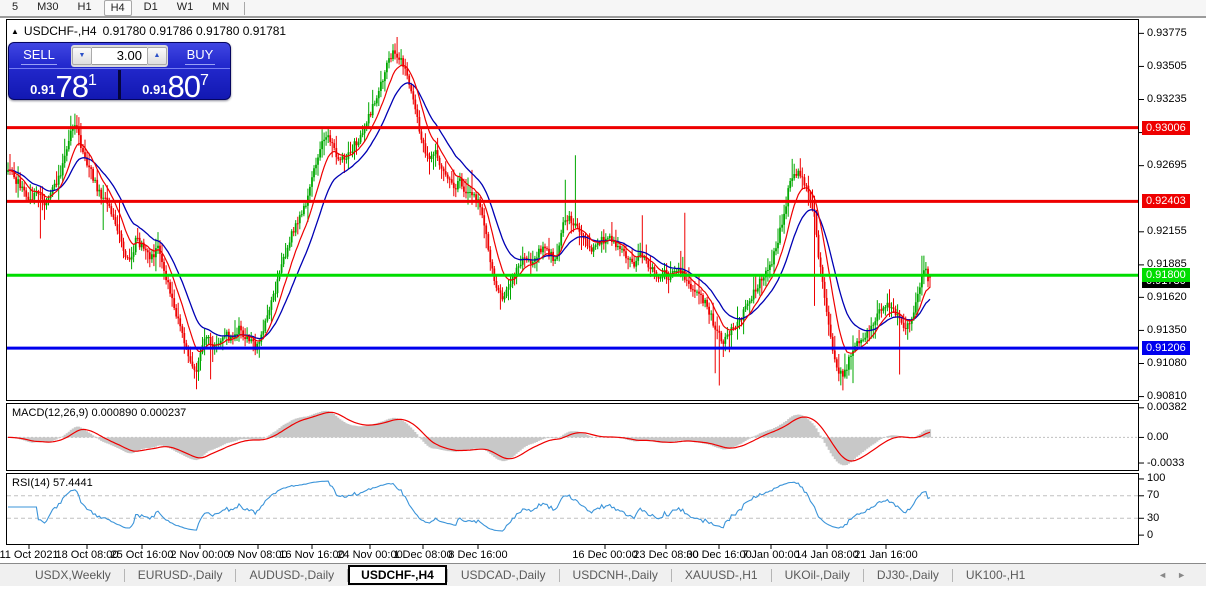 This screenshot has height=592, width=1206. I want to click on macd-name: MACD(12,26,9), so click(50, 413).